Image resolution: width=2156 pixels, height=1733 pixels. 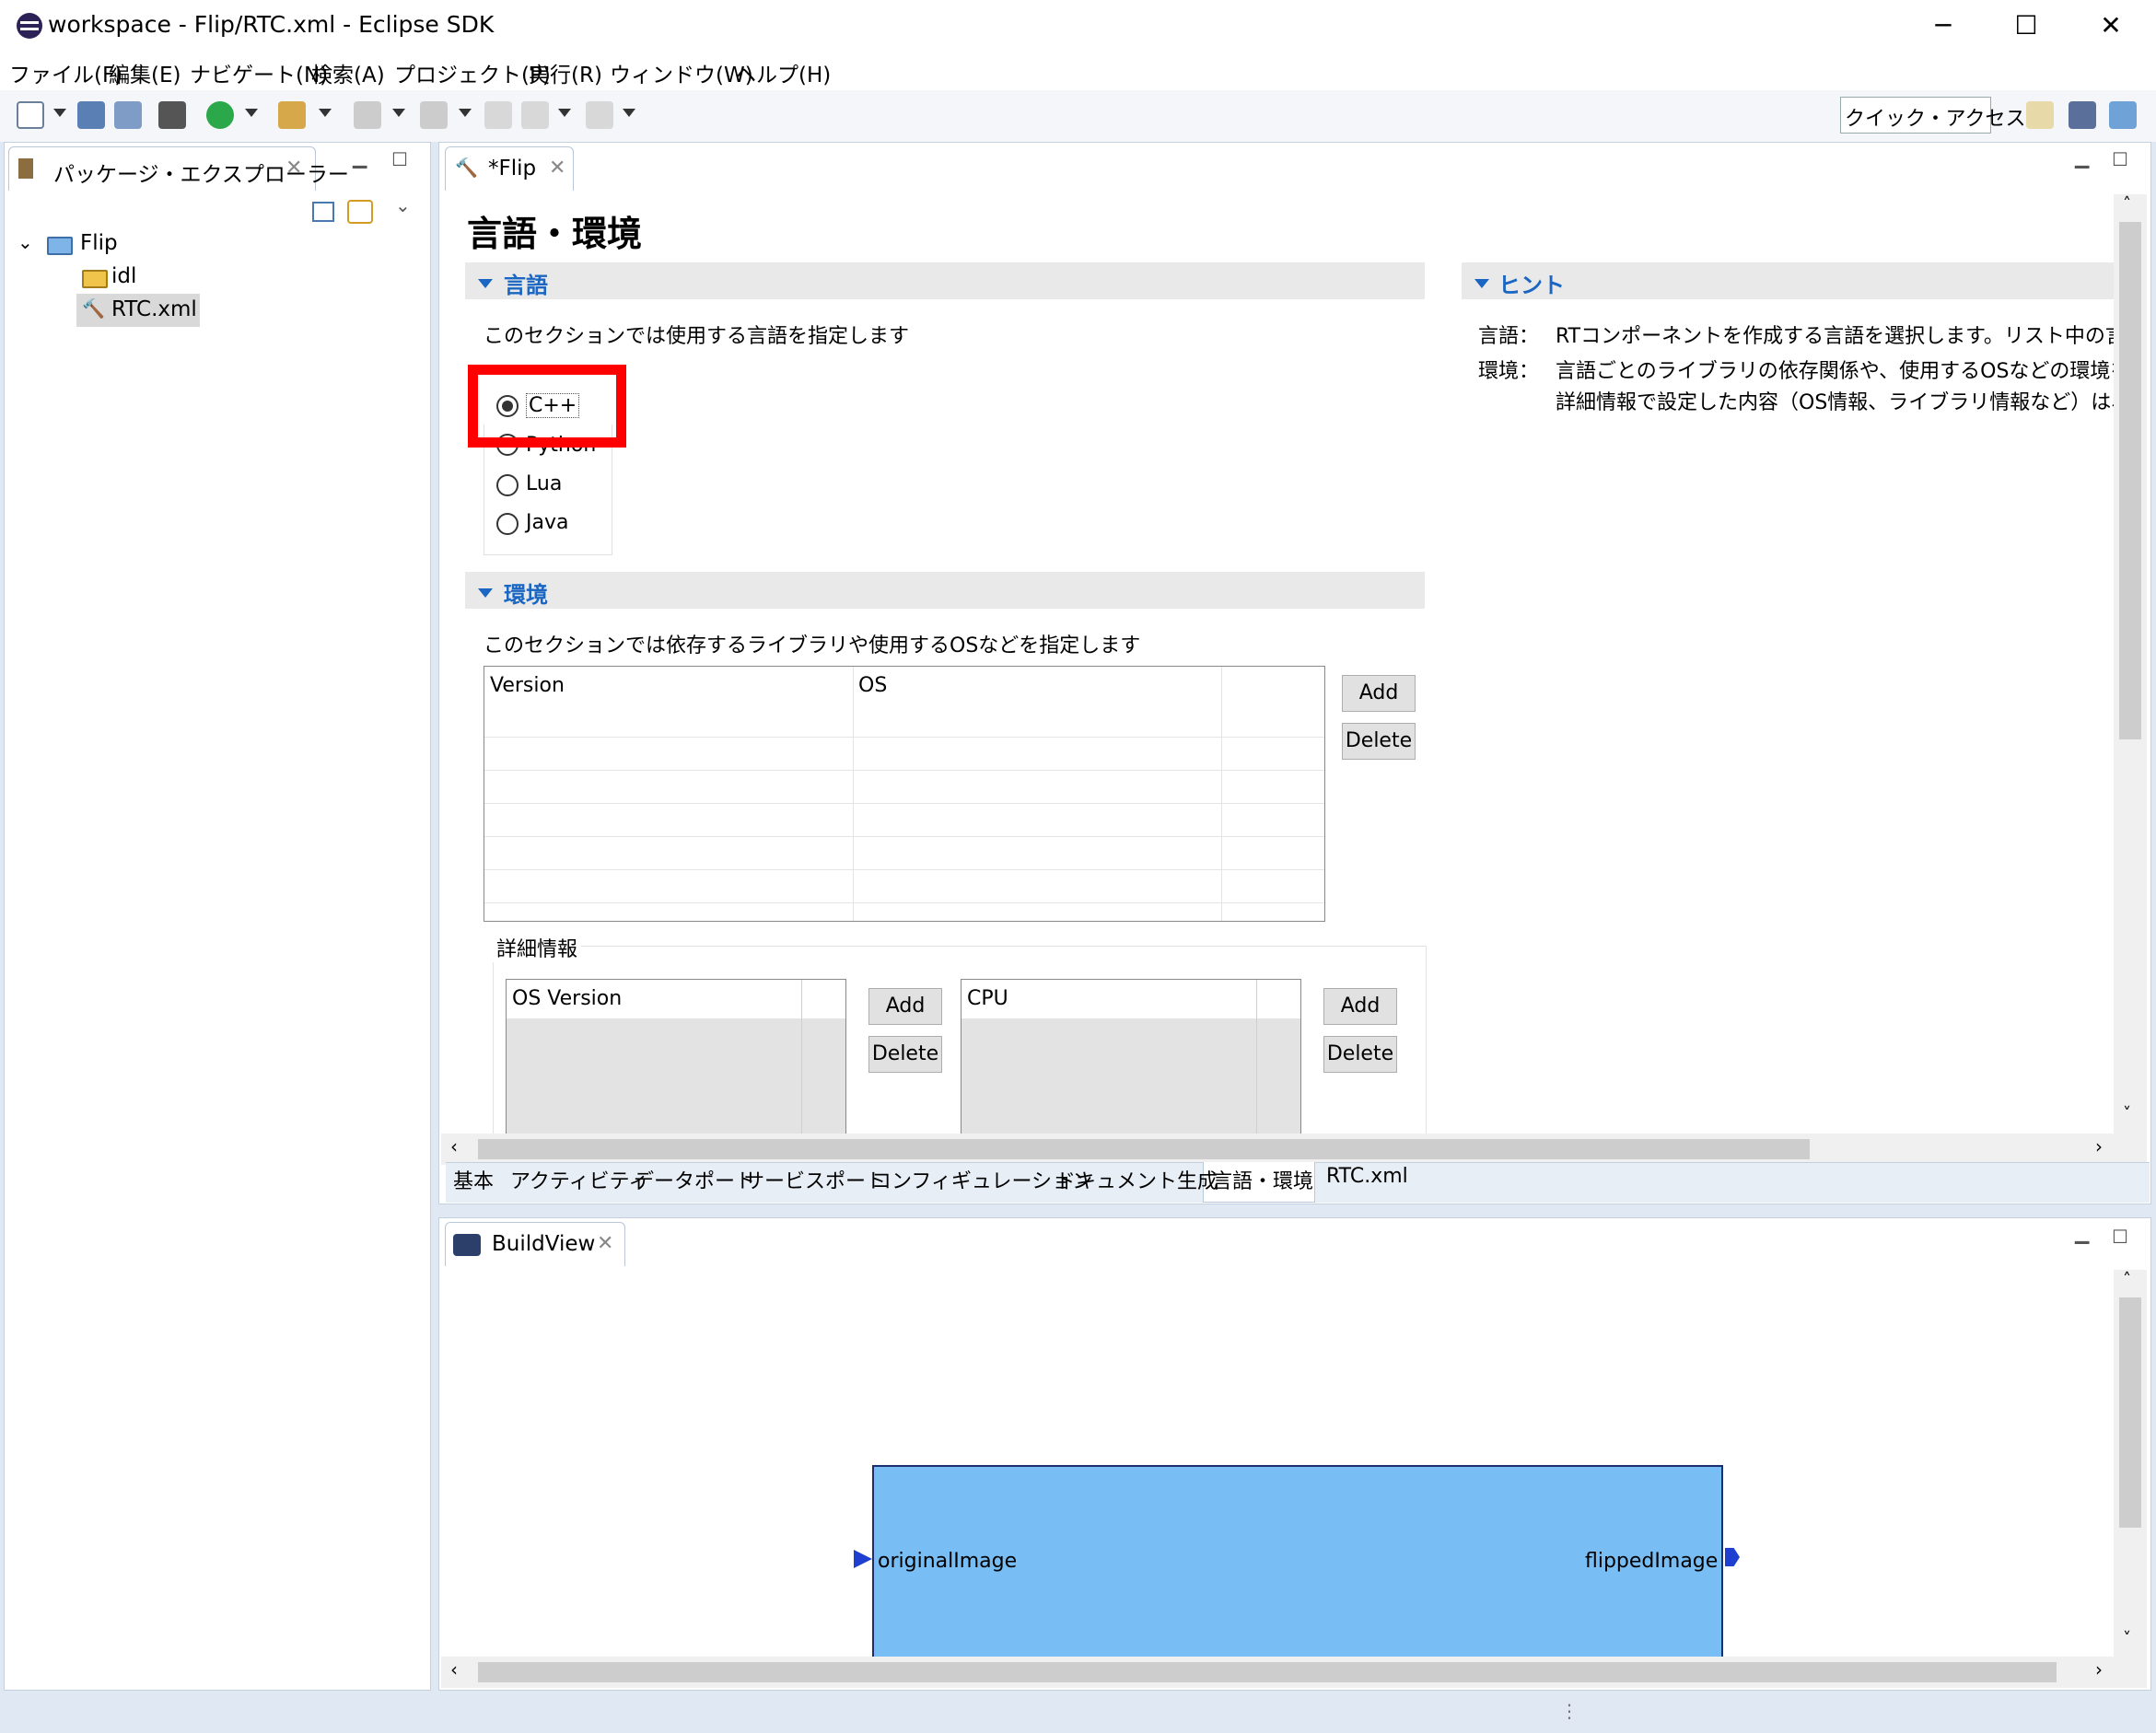 I want to click on language-section-header, so click(x=945, y=281).